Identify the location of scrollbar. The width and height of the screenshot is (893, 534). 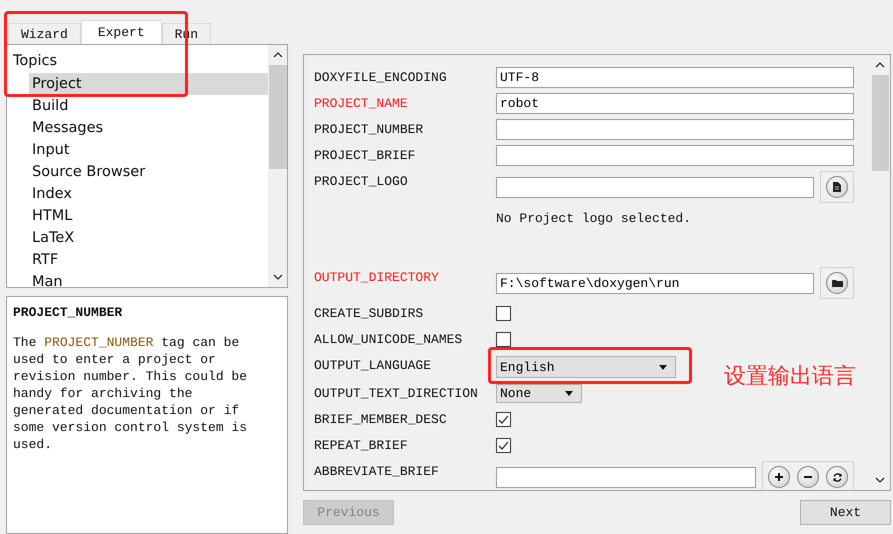
(277, 166).